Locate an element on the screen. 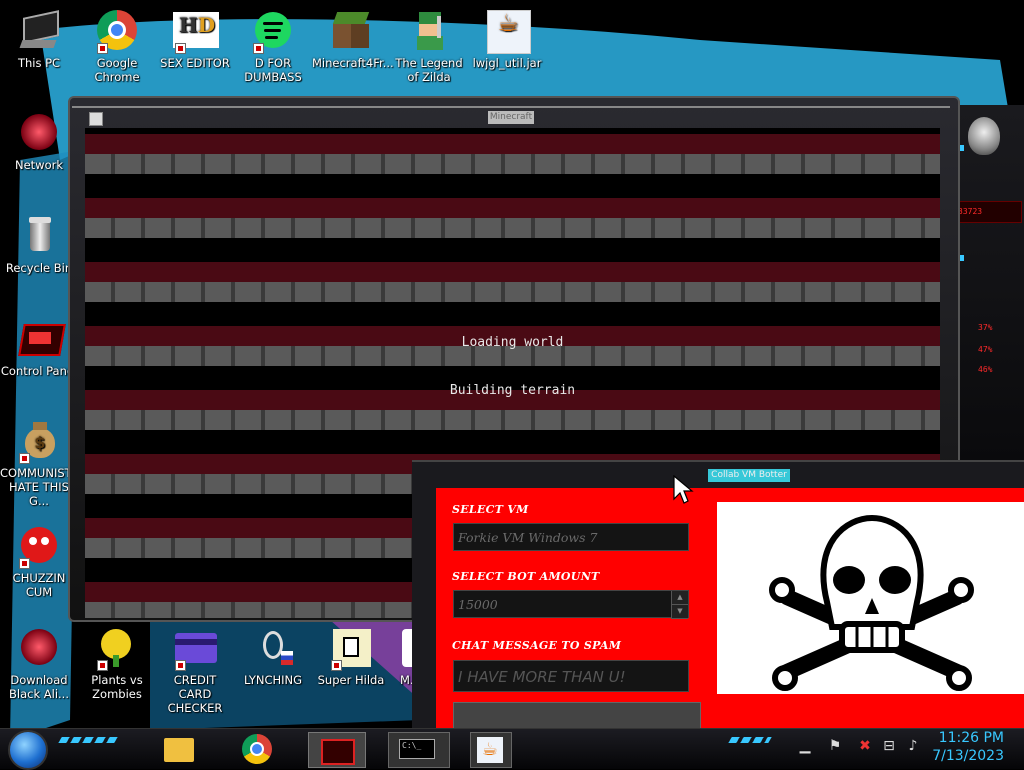 The height and width of the screenshot is (770, 1024). network-alien-icon is located at coordinates (39, 134).